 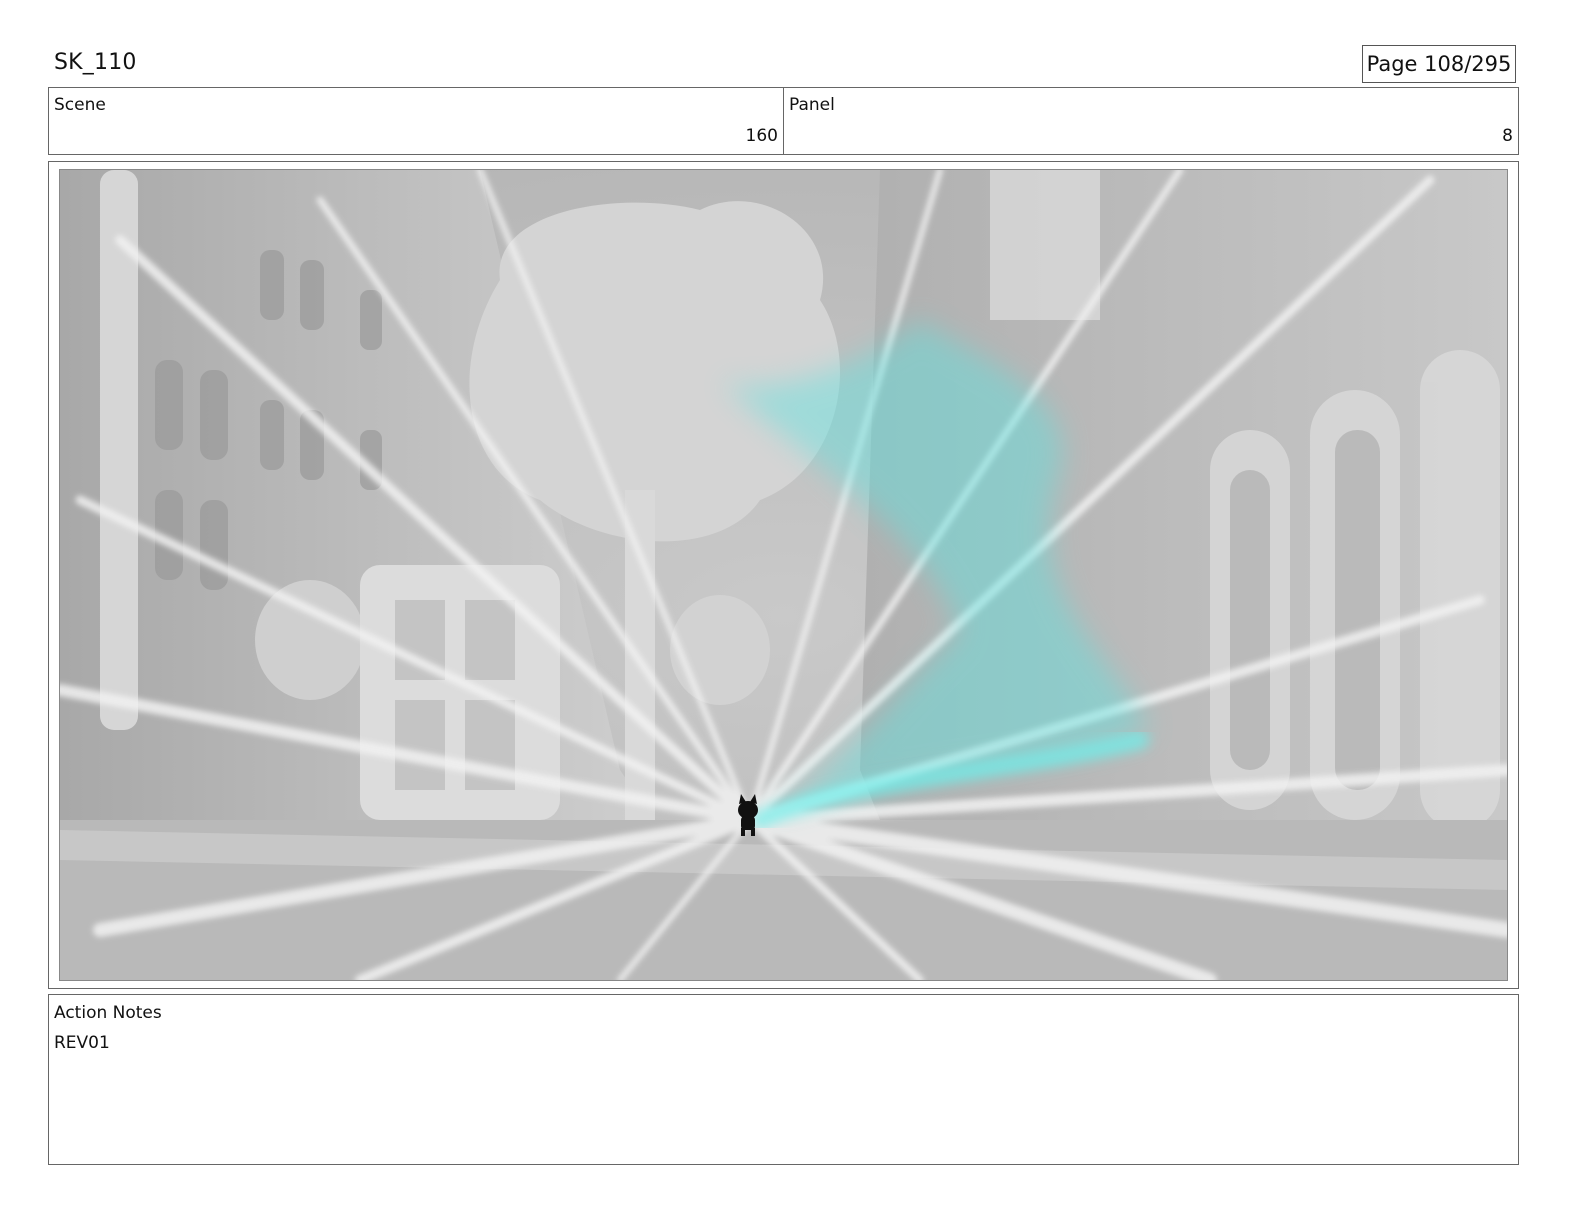 I want to click on scene-number: 160, so click(x=761, y=136).